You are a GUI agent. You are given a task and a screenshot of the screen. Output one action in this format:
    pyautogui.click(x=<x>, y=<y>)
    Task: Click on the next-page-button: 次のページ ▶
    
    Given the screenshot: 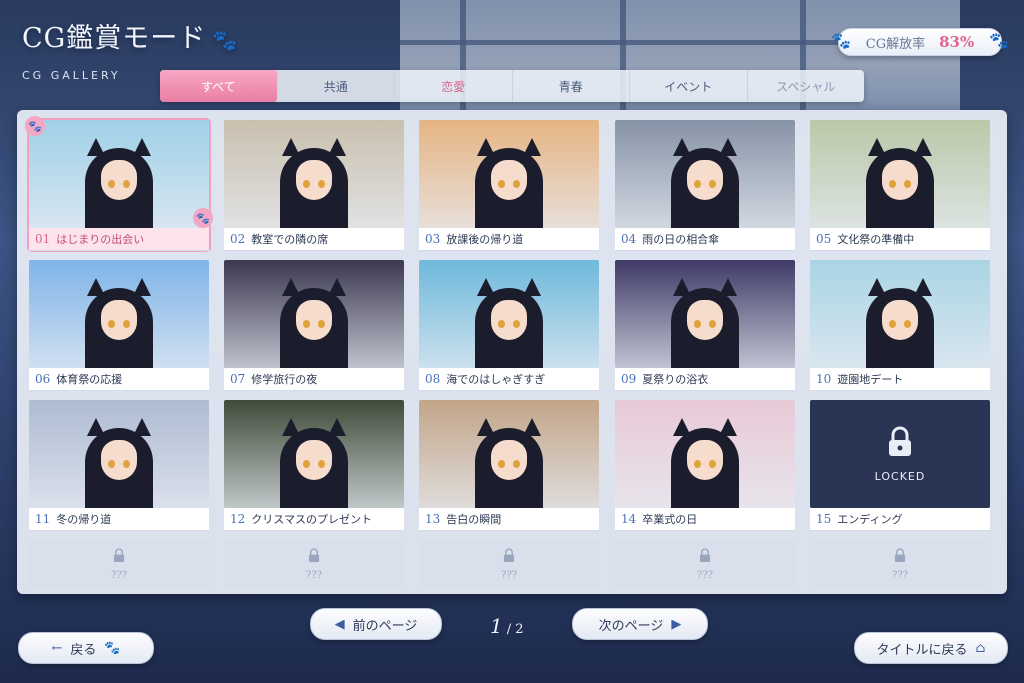 What is the action you would take?
    pyautogui.click(x=640, y=624)
    